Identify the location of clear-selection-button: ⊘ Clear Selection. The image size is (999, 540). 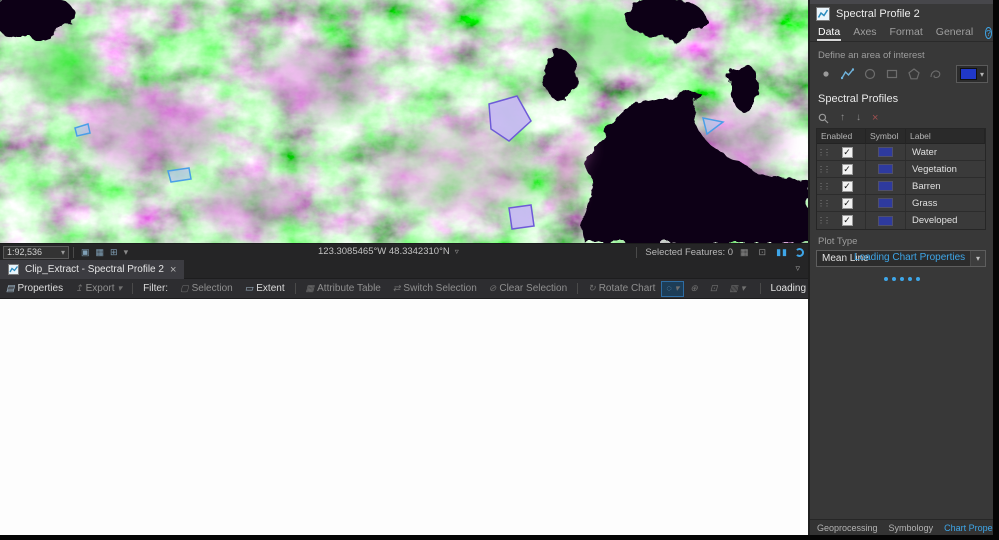
(528, 288).